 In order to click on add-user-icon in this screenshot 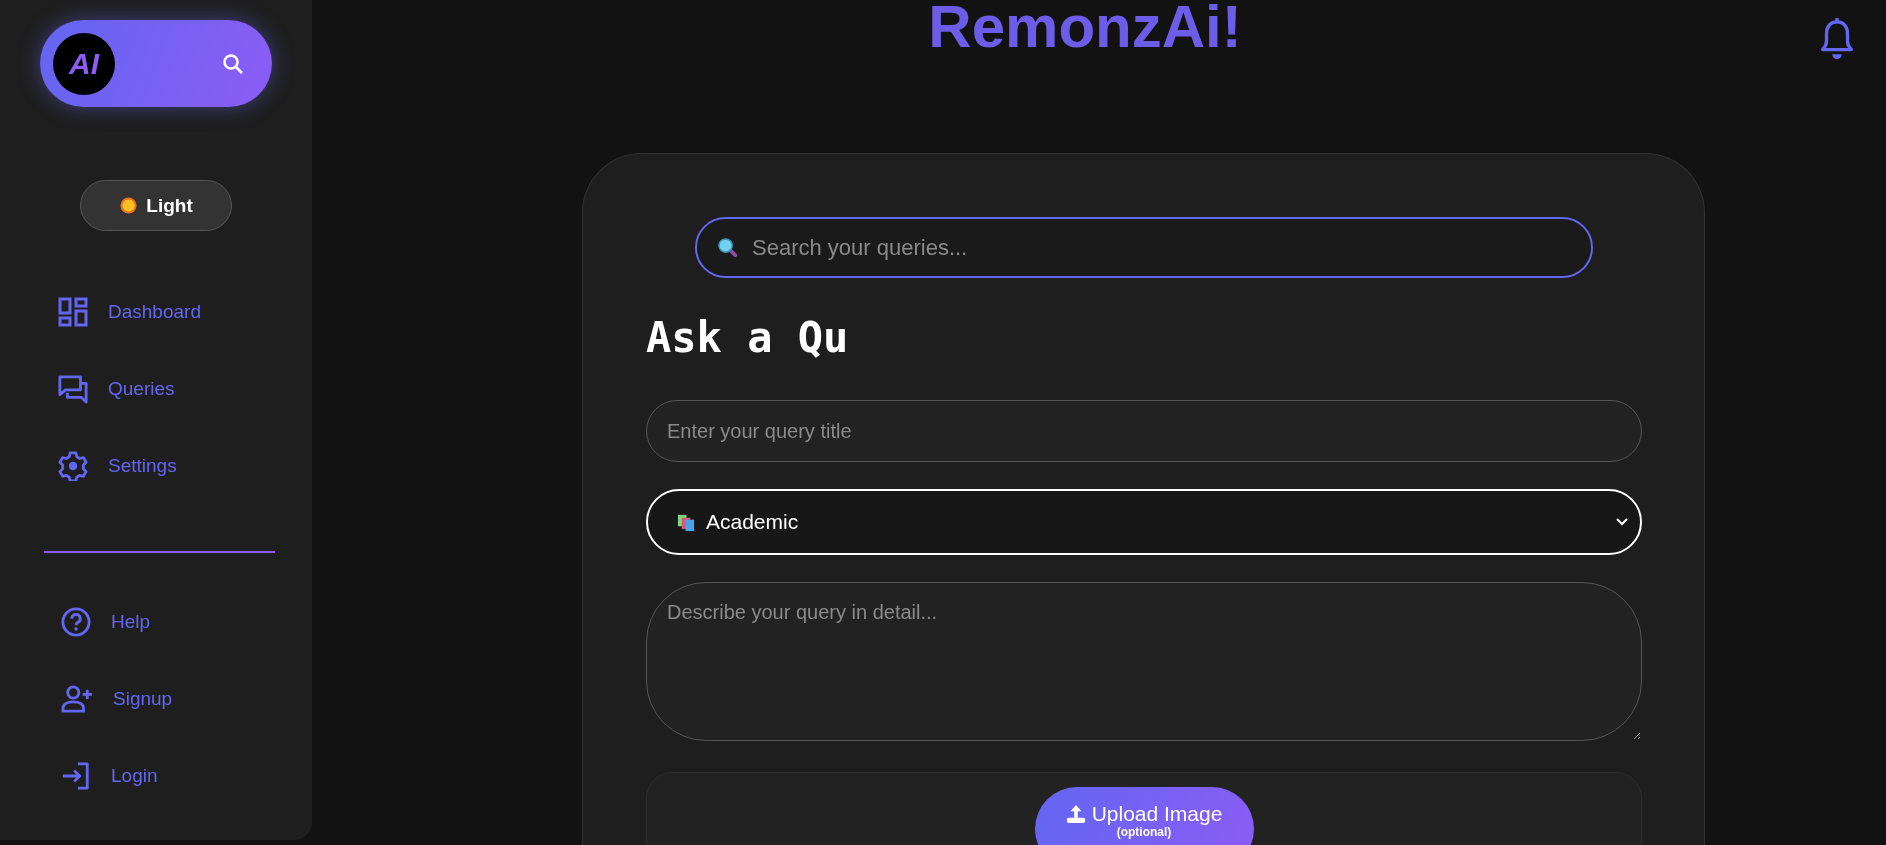, I will do `click(77, 699)`.